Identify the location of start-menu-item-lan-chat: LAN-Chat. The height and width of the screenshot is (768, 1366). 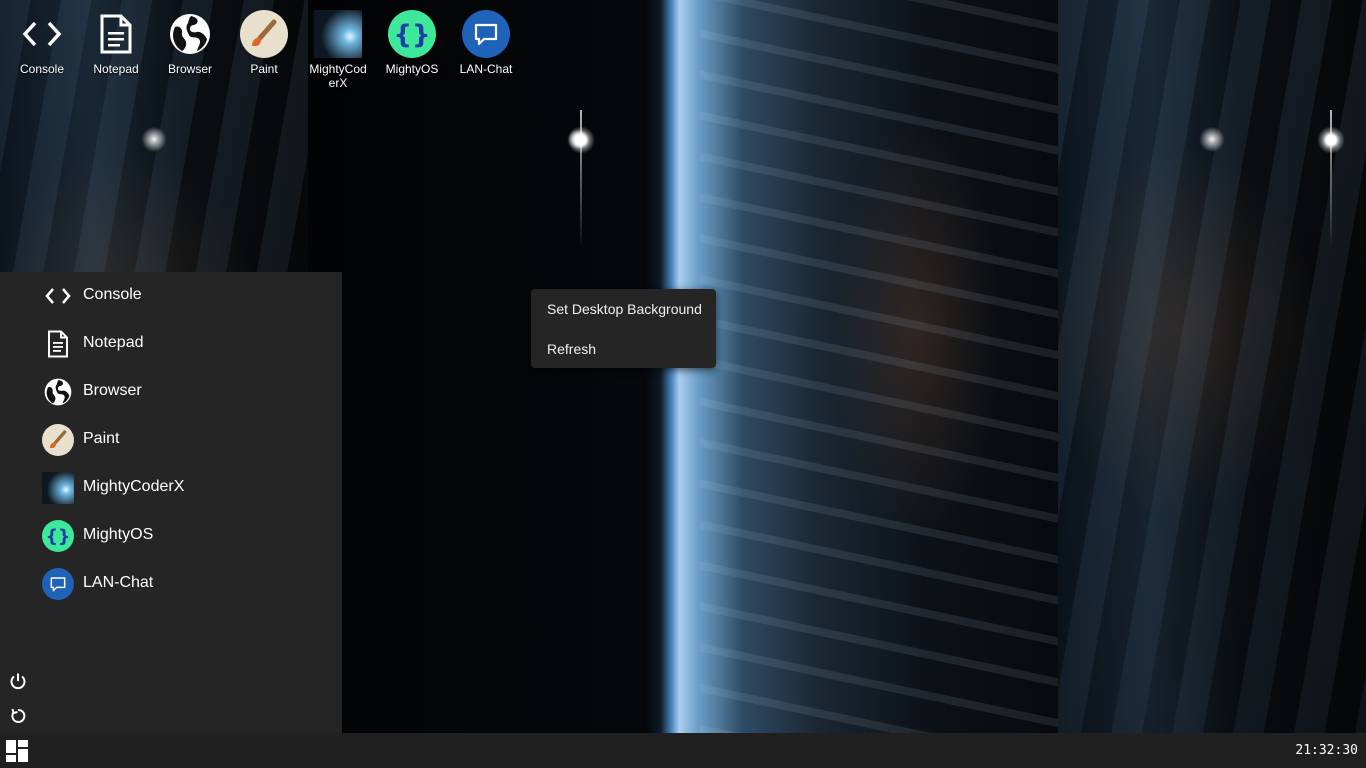
(171, 584).